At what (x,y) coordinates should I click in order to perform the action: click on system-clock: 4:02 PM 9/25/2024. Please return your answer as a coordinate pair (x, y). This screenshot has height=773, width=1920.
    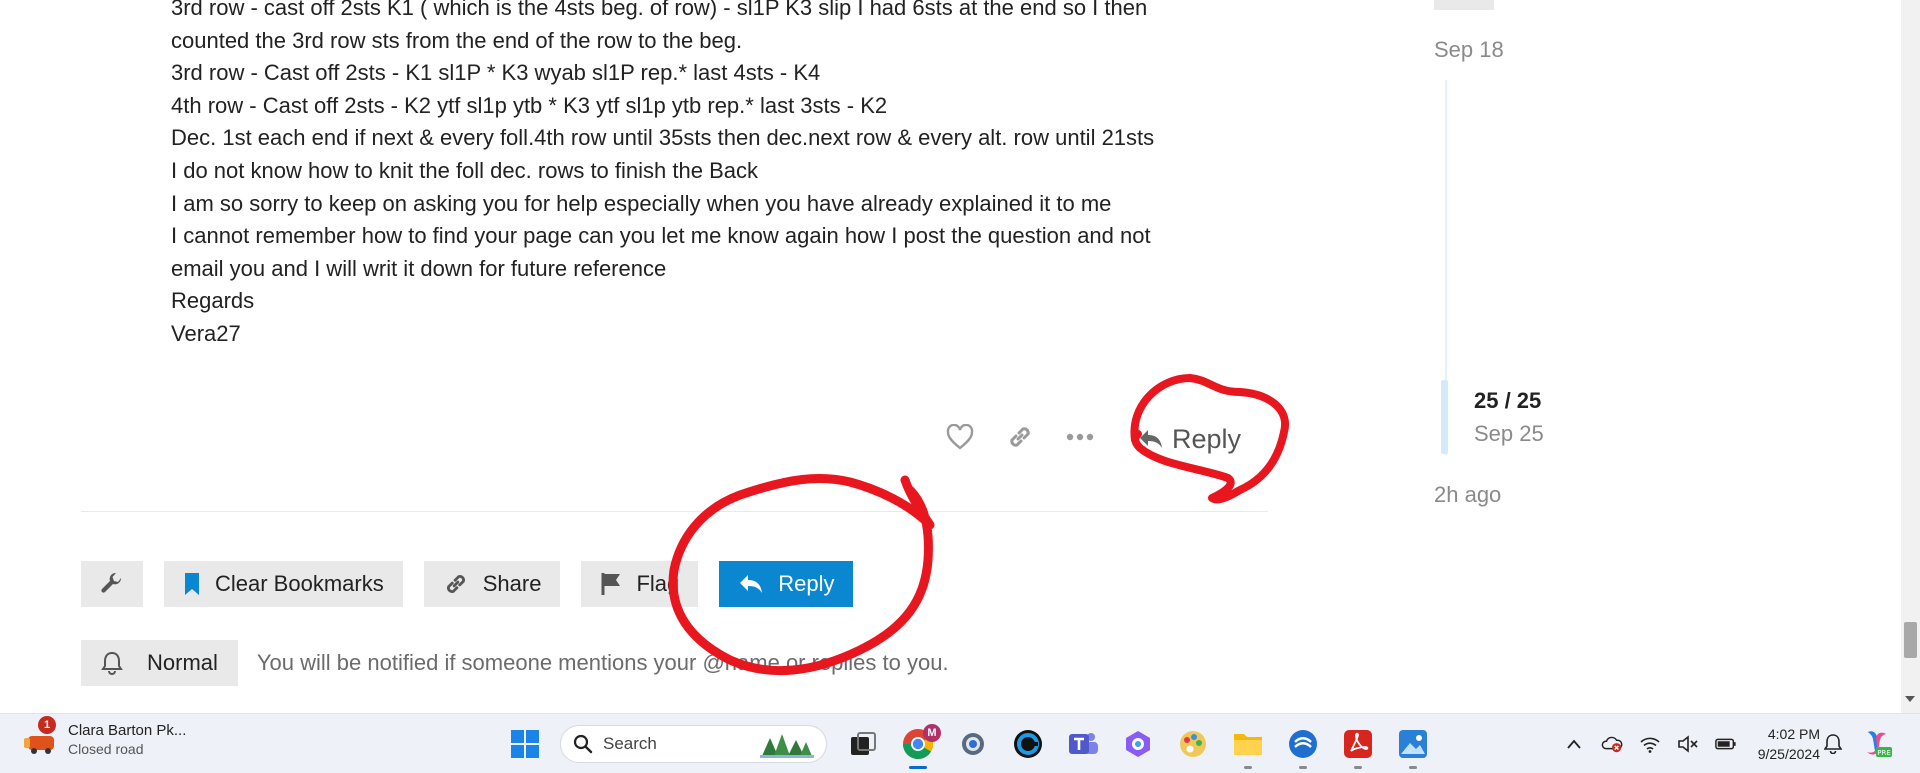
    Looking at the image, I should click on (1779, 744).